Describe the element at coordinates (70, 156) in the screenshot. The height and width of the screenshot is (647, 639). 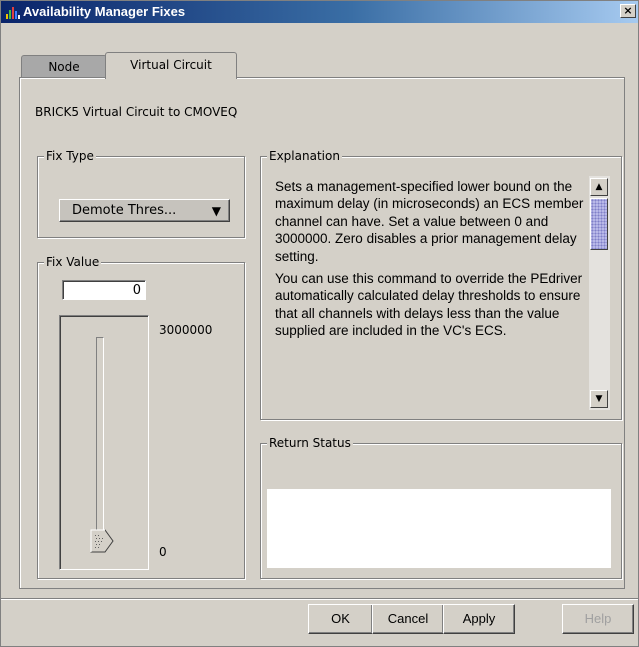
I see `fix-type-title: Fix Type` at that location.